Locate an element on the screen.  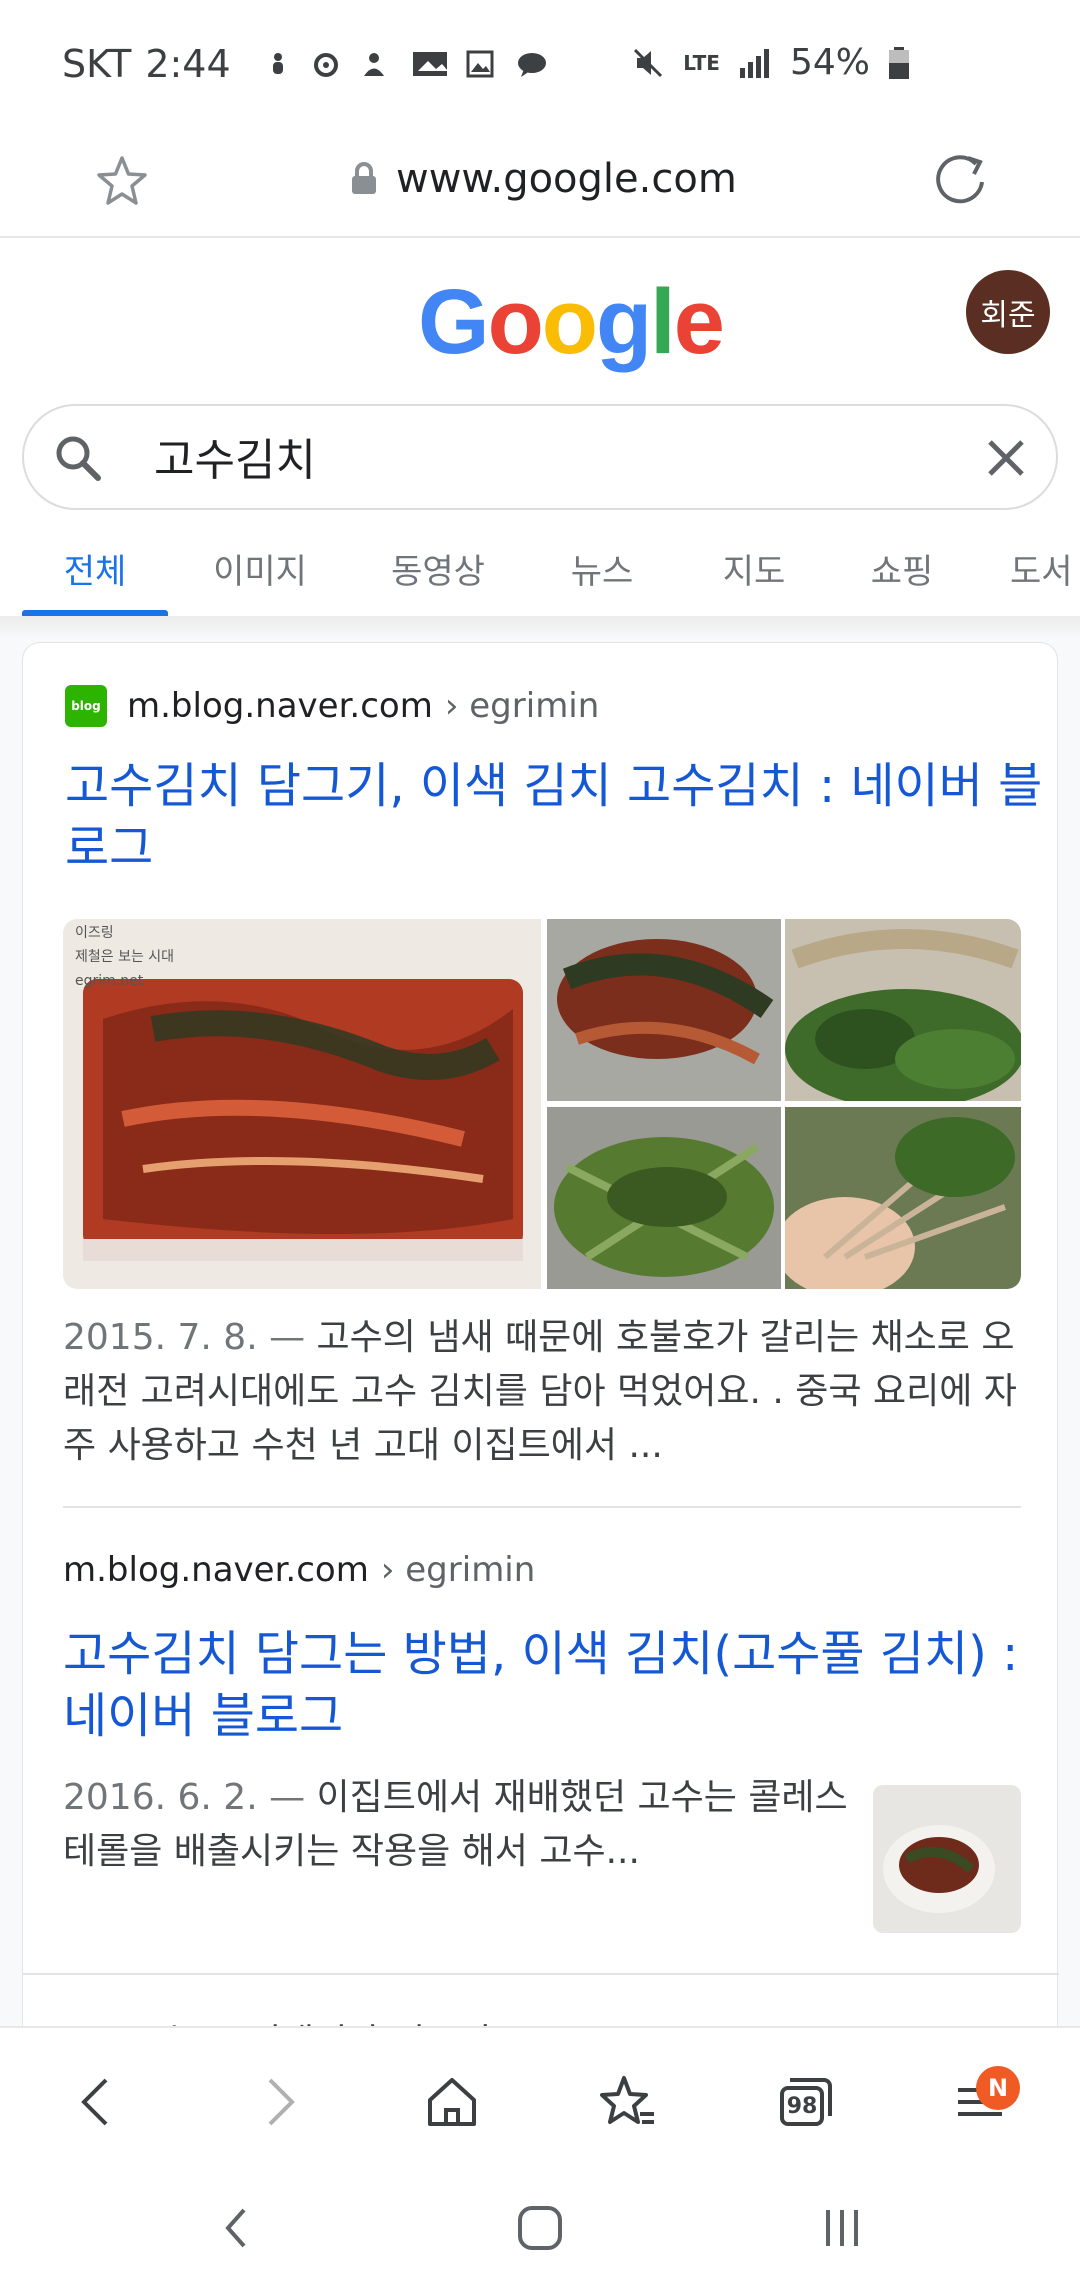
cilantro-roots-thumbnail is located at coordinates (903, 1010).